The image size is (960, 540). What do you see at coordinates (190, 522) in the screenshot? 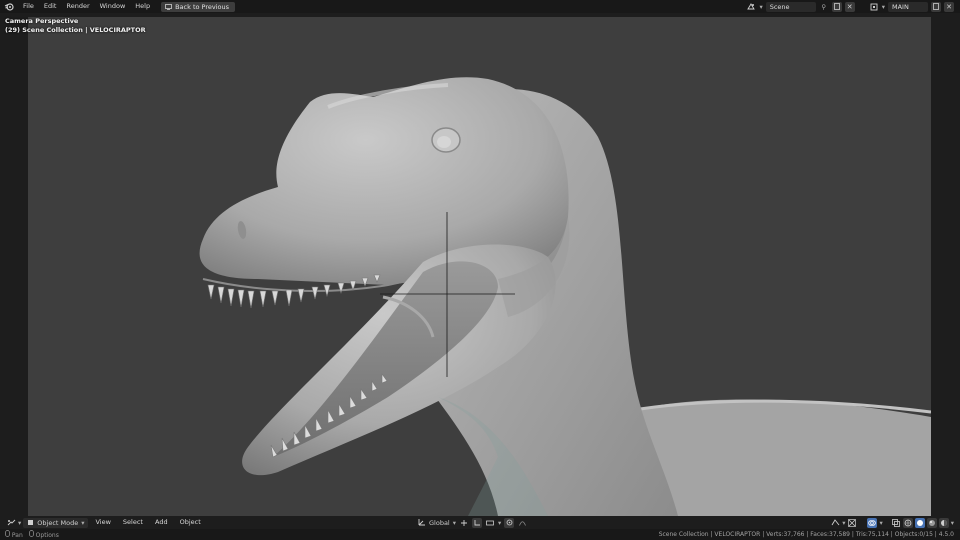
I see `menu-object: Object` at bounding box center [190, 522].